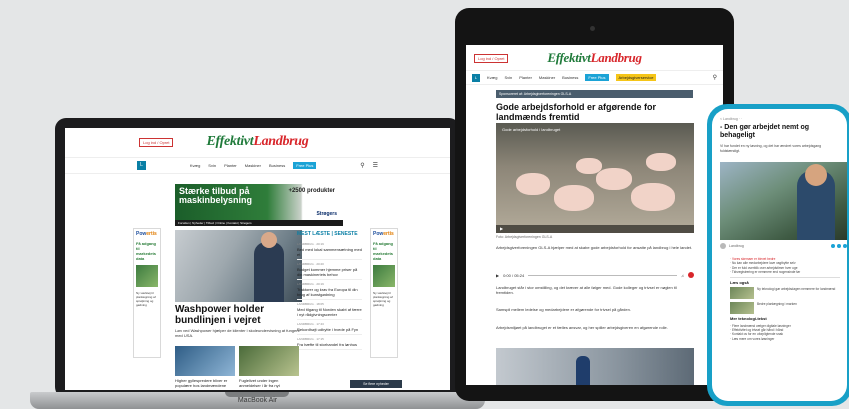  I want to click on breadcrumb: < Landbrug · ·, so click(779, 119).